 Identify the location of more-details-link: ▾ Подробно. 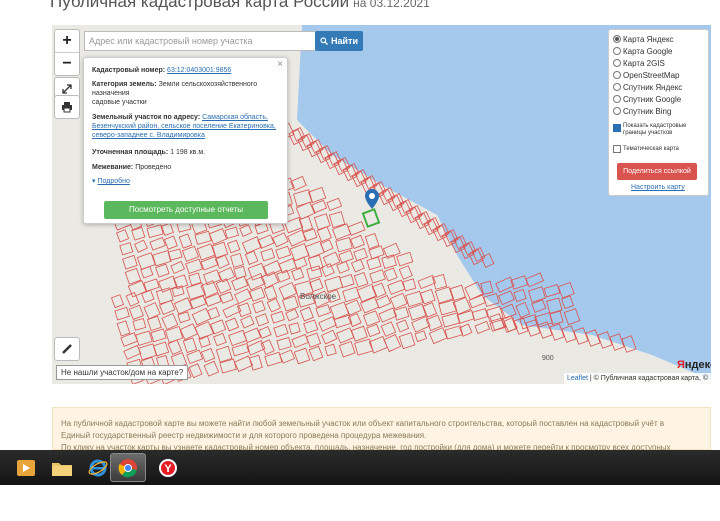
(187, 181).